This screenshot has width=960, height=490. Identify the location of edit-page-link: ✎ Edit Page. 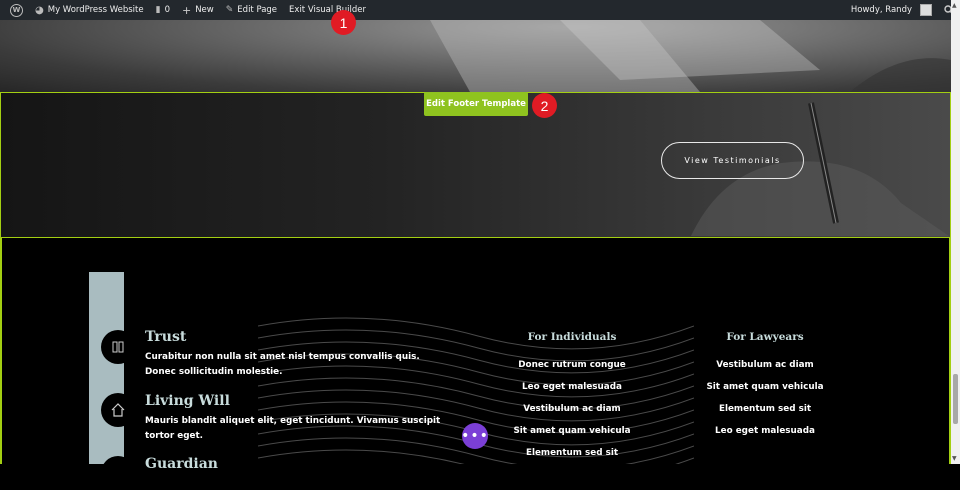
(251, 10).